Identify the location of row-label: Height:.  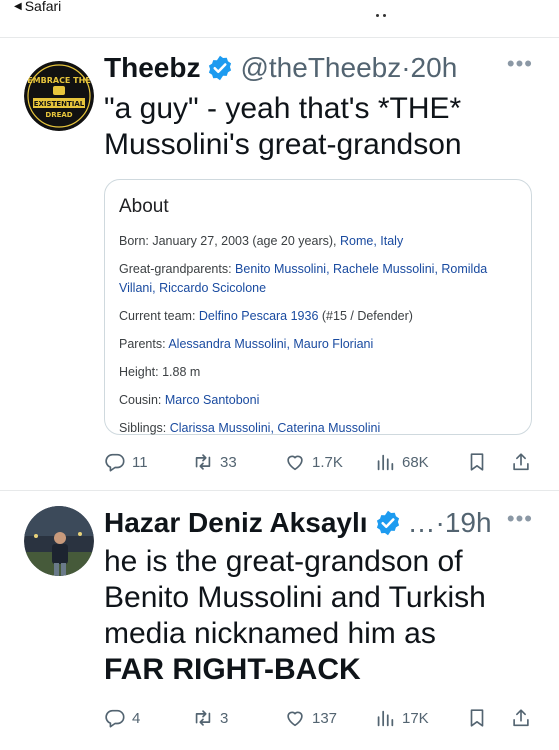
(141, 372).